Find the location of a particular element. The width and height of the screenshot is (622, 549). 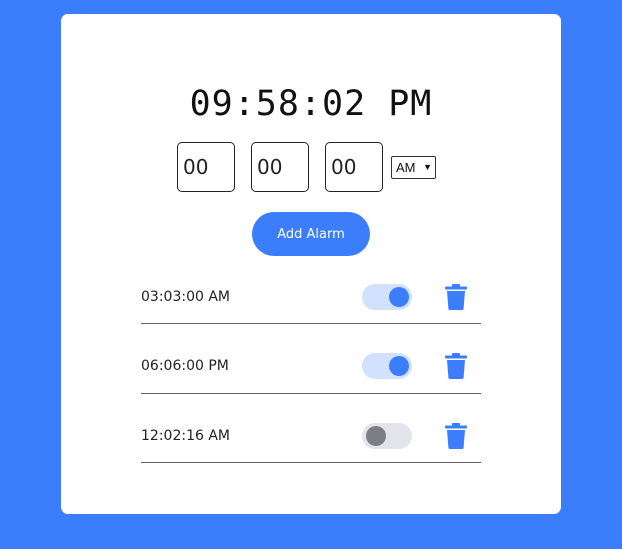

seconds-input is located at coordinates (354, 167).